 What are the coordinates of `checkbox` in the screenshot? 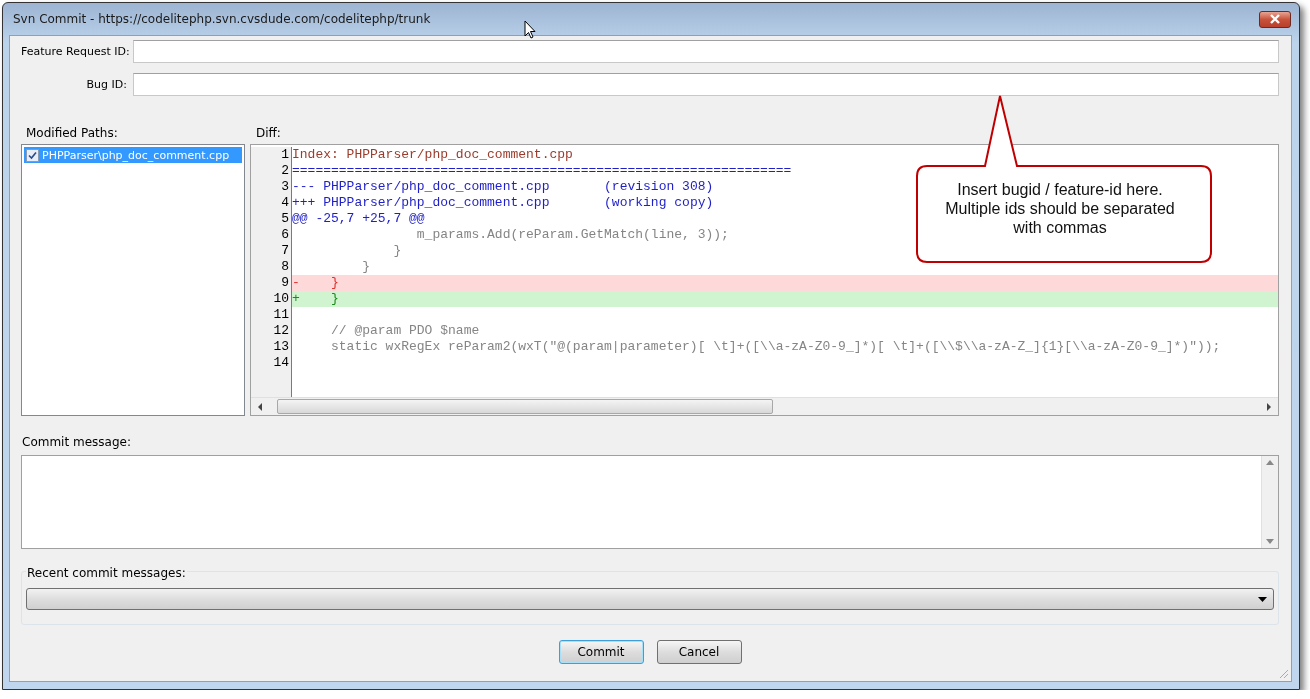 It's located at (32, 155).